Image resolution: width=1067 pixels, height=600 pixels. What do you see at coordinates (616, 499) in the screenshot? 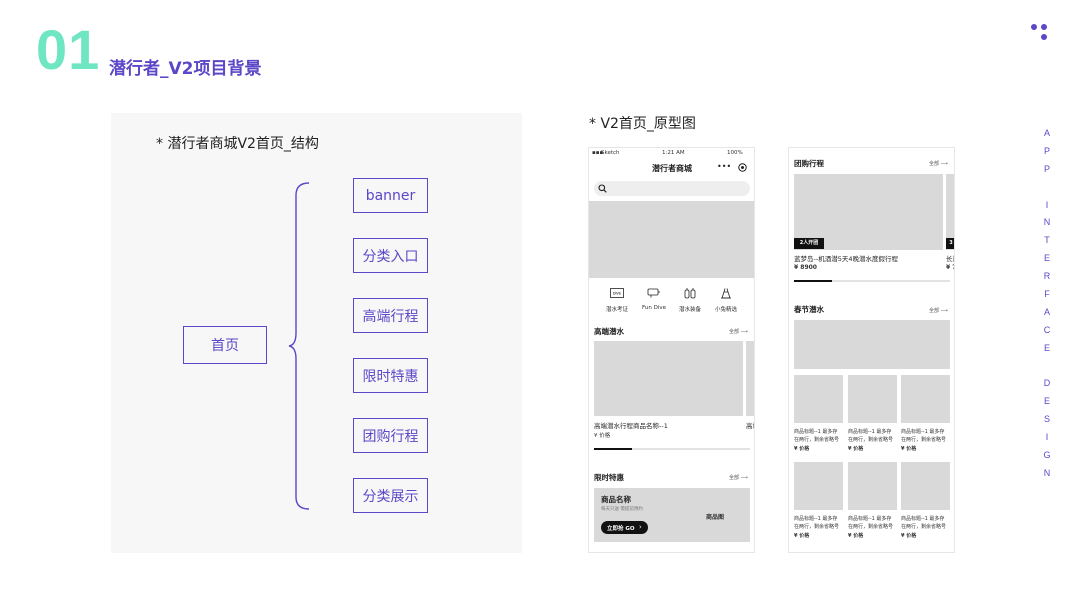
I see `flash-product-name: 商品名称` at bounding box center [616, 499].